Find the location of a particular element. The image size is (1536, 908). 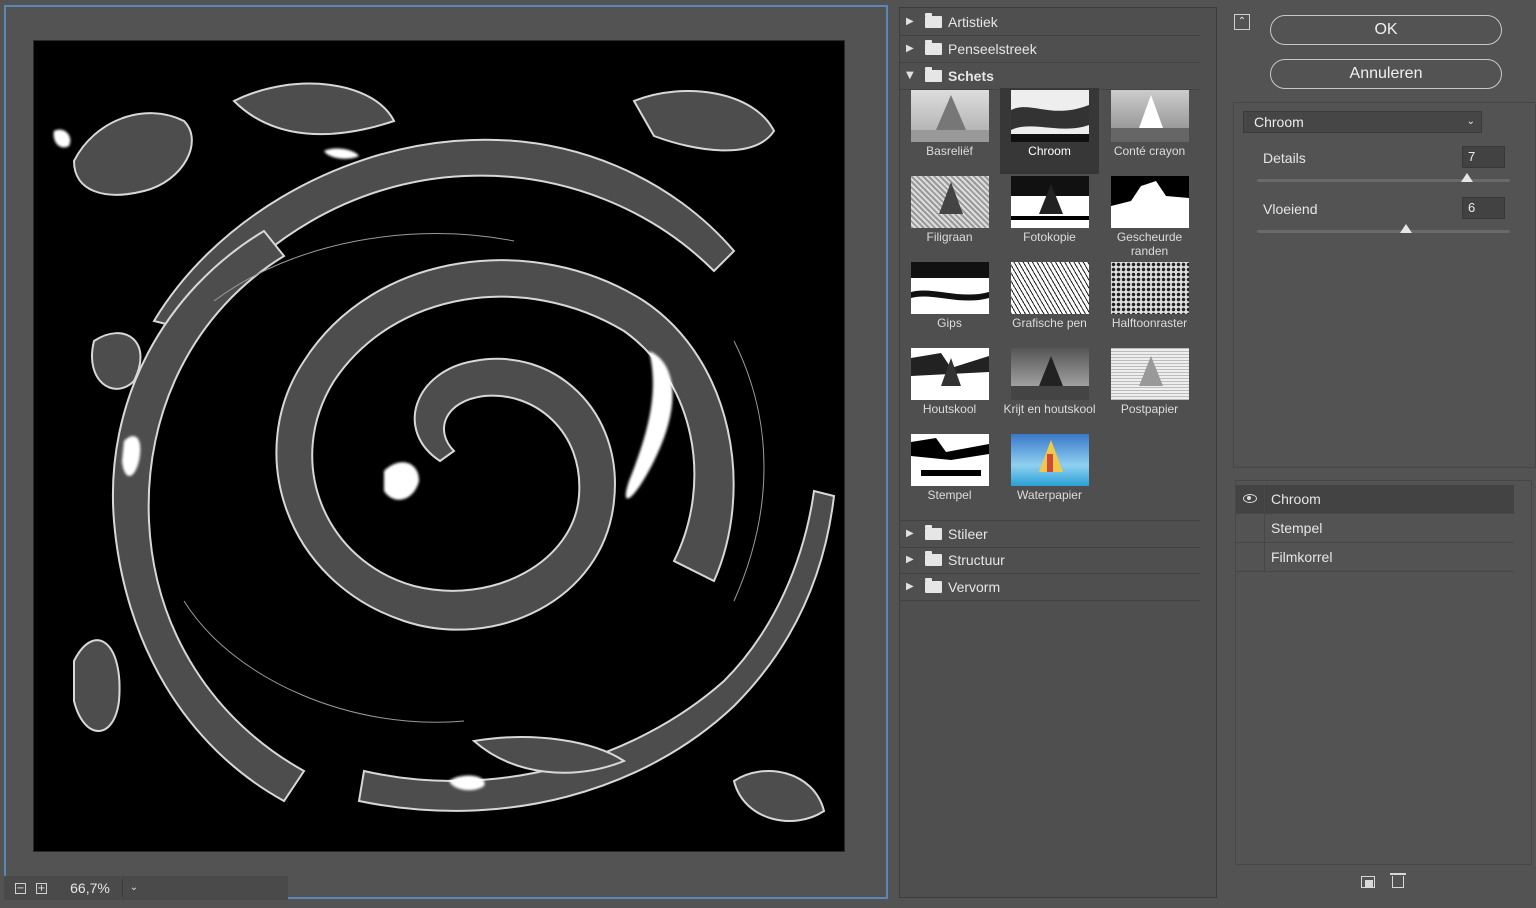

effect-layer-name: Filmkorrel is located at coordinates (1302, 557).